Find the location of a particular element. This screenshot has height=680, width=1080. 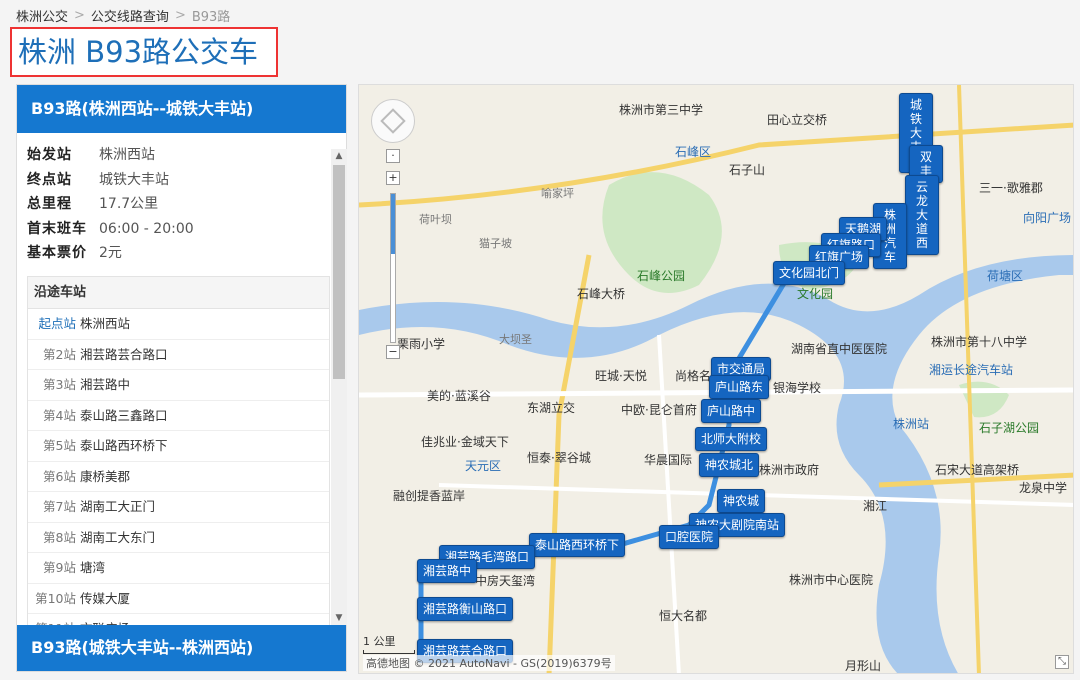

map-place-label: 栗雨小学 is located at coordinates (421, 344).